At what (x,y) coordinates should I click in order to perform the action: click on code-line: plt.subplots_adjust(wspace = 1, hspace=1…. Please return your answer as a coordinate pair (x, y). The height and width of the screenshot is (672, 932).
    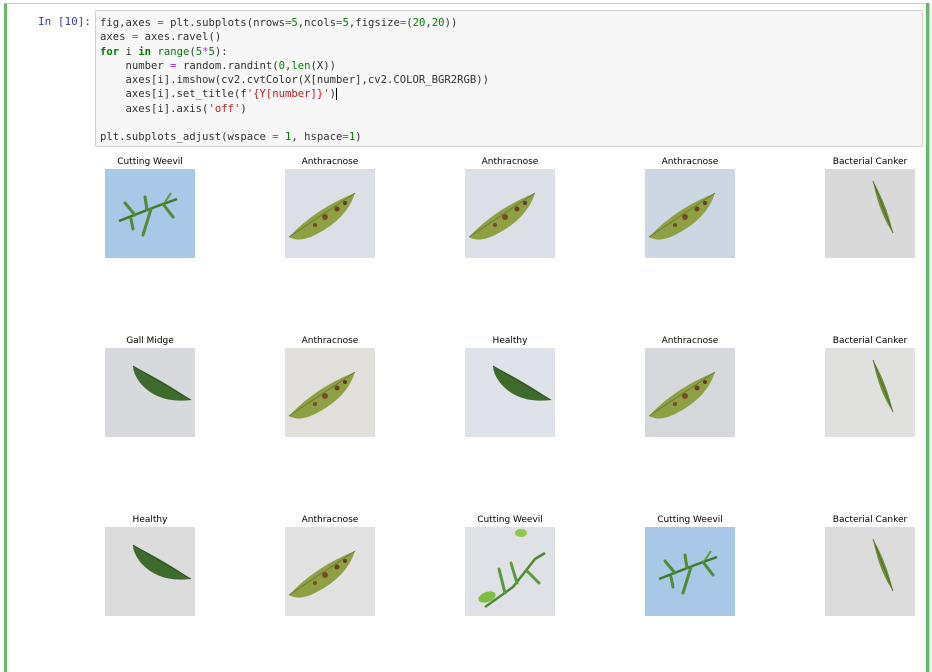
    Looking at the image, I should click on (511, 137).